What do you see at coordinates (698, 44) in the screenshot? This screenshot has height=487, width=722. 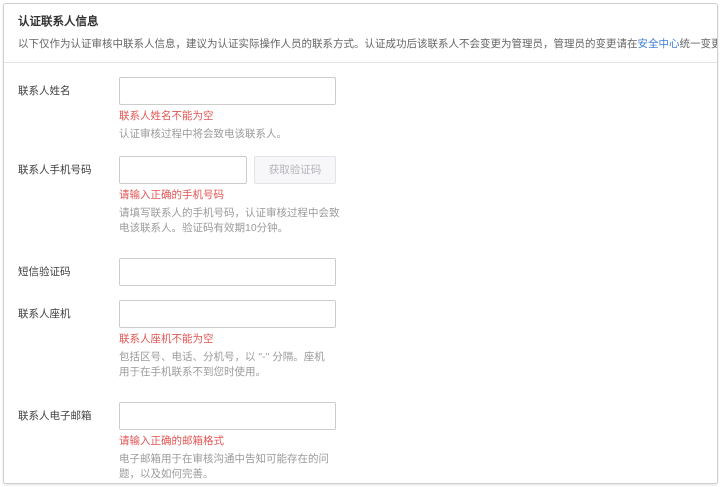 I see `description-text-after: 统一变更。` at bounding box center [698, 44].